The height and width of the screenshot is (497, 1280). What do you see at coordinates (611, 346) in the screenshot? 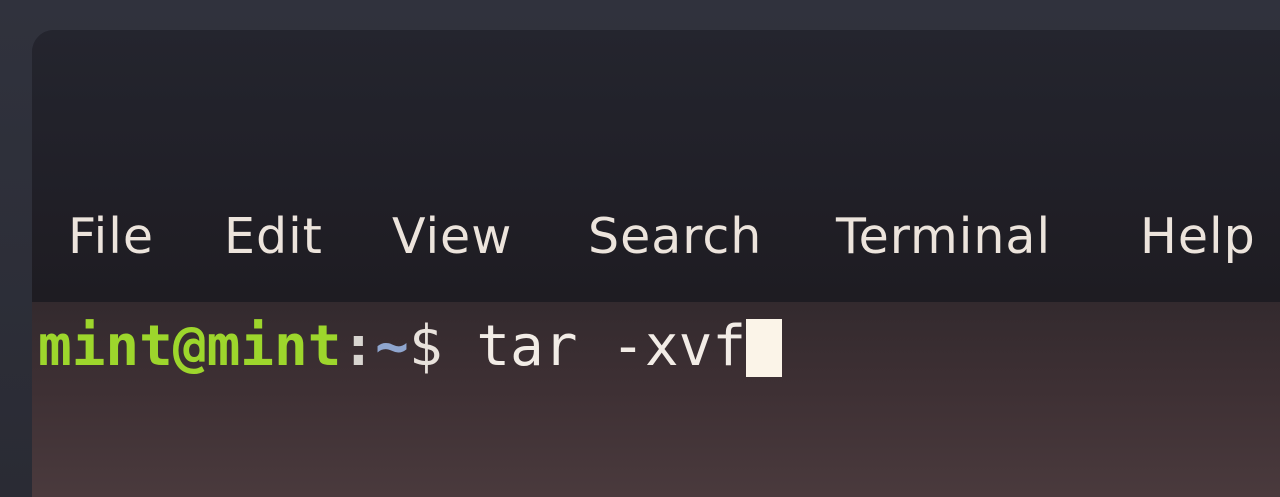
I see `command-text: tar -xvf` at bounding box center [611, 346].